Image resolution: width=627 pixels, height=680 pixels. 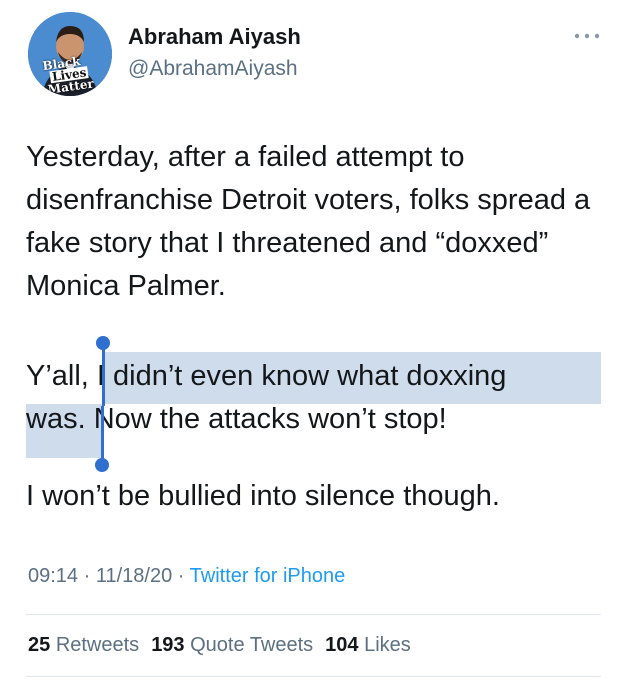 I want to click on retweets-stat: 25 Retweets, so click(x=83, y=645).